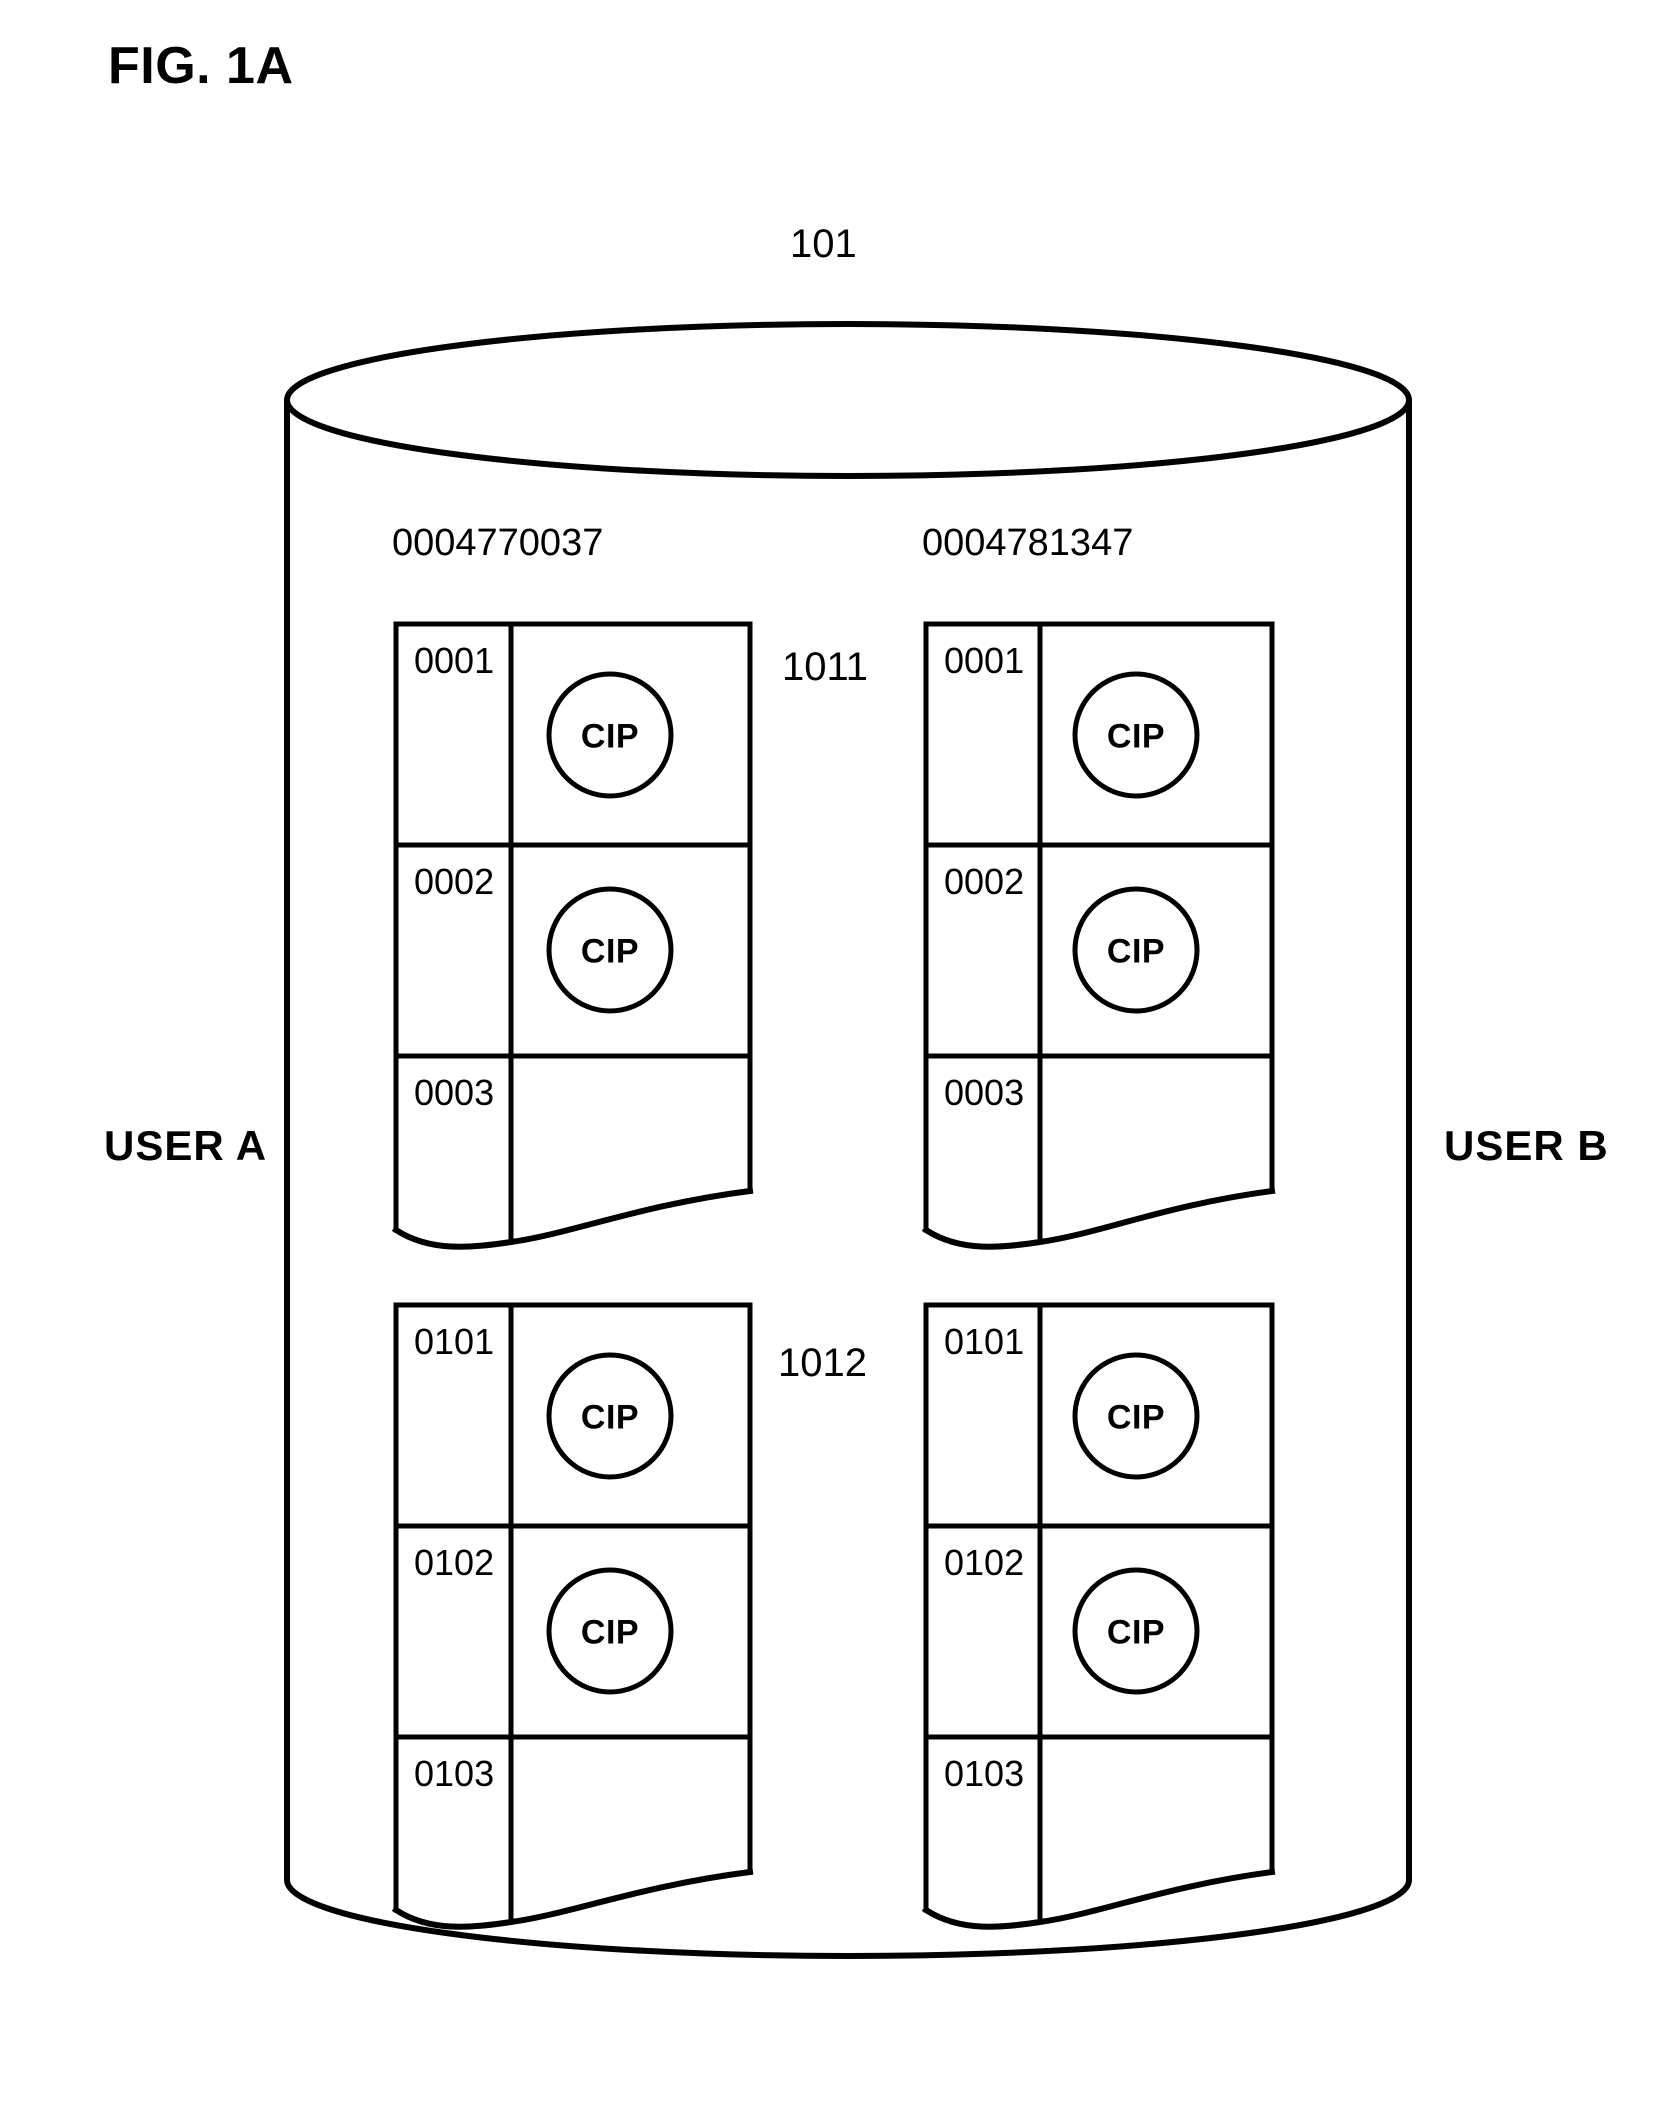 This screenshot has width=1672, height=2102. I want to click on cylinder-top-ellipse, so click(848, 400).